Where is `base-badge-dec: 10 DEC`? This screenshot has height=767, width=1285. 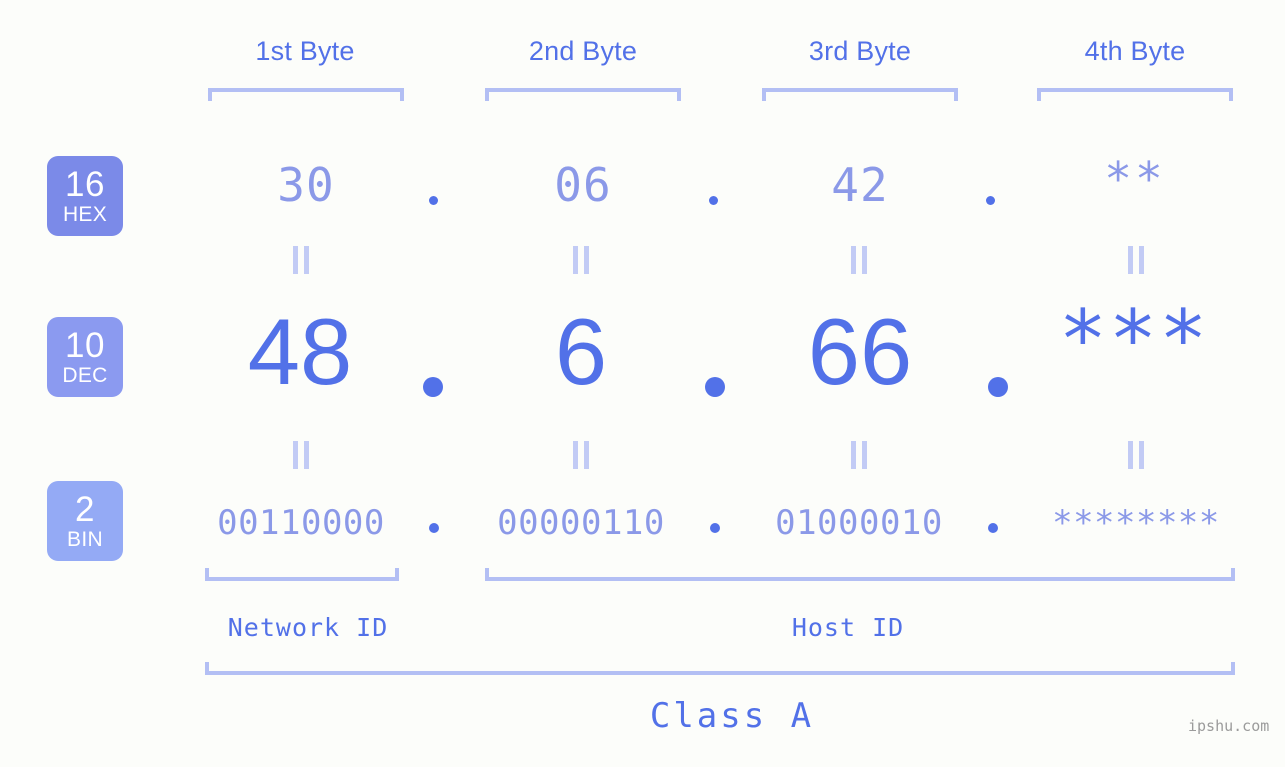
base-badge-dec: 10 DEC is located at coordinates (85, 357).